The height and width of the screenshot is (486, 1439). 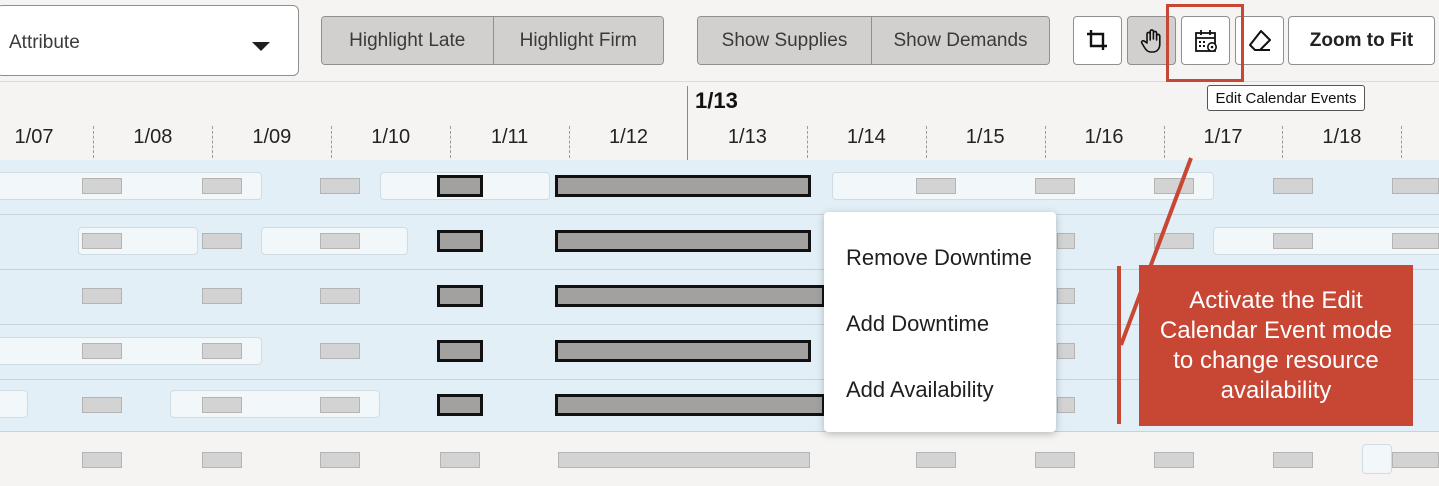 What do you see at coordinates (985, 137) in the screenshot?
I see `timeline-date-label: 1/15` at bounding box center [985, 137].